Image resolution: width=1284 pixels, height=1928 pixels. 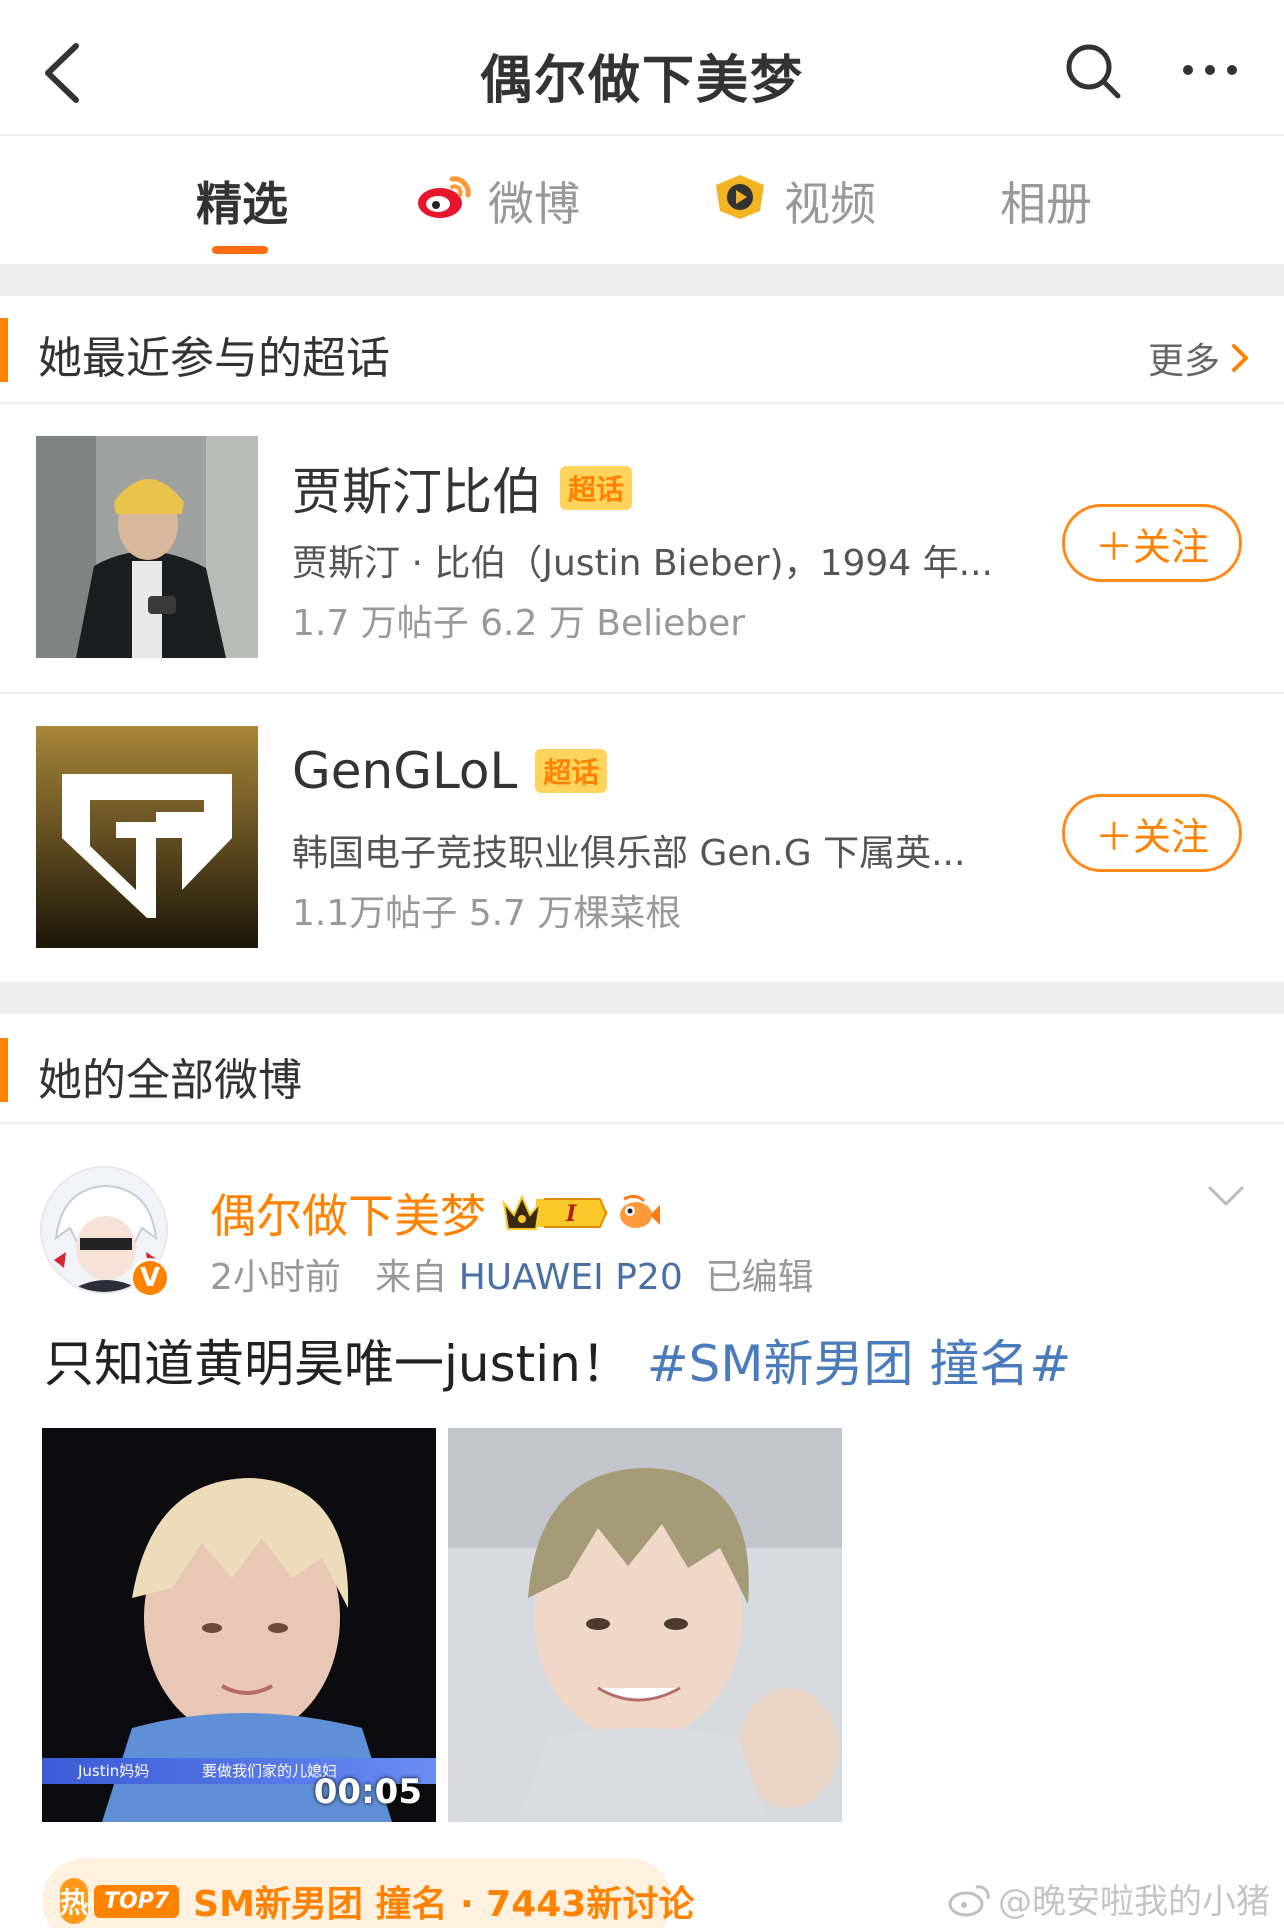 I want to click on topic-name: GenGLoL 超话, so click(x=450, y=771).